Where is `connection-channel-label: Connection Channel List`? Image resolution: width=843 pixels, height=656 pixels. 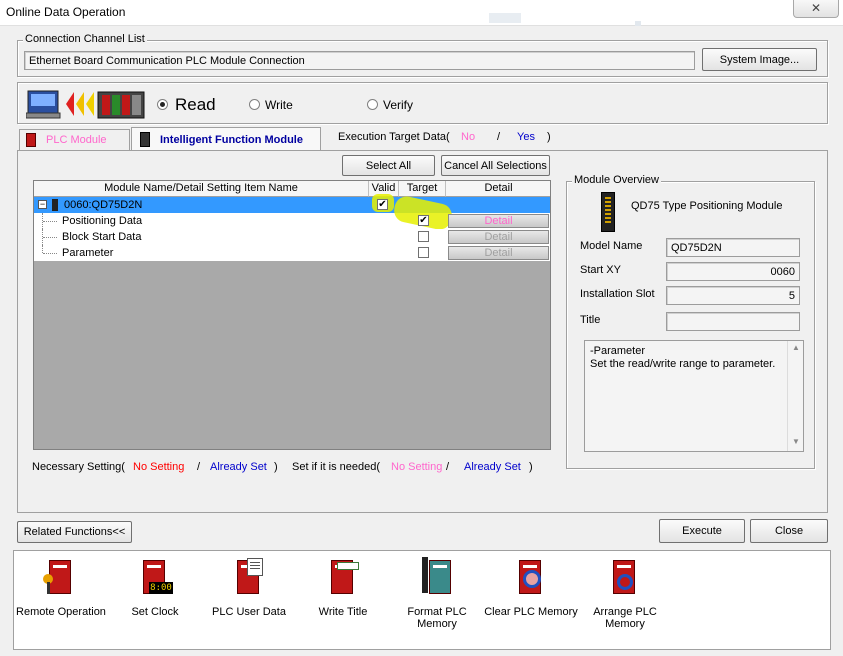 connection-channel-label: Connection Channel List is located at coordinates (85, 39).